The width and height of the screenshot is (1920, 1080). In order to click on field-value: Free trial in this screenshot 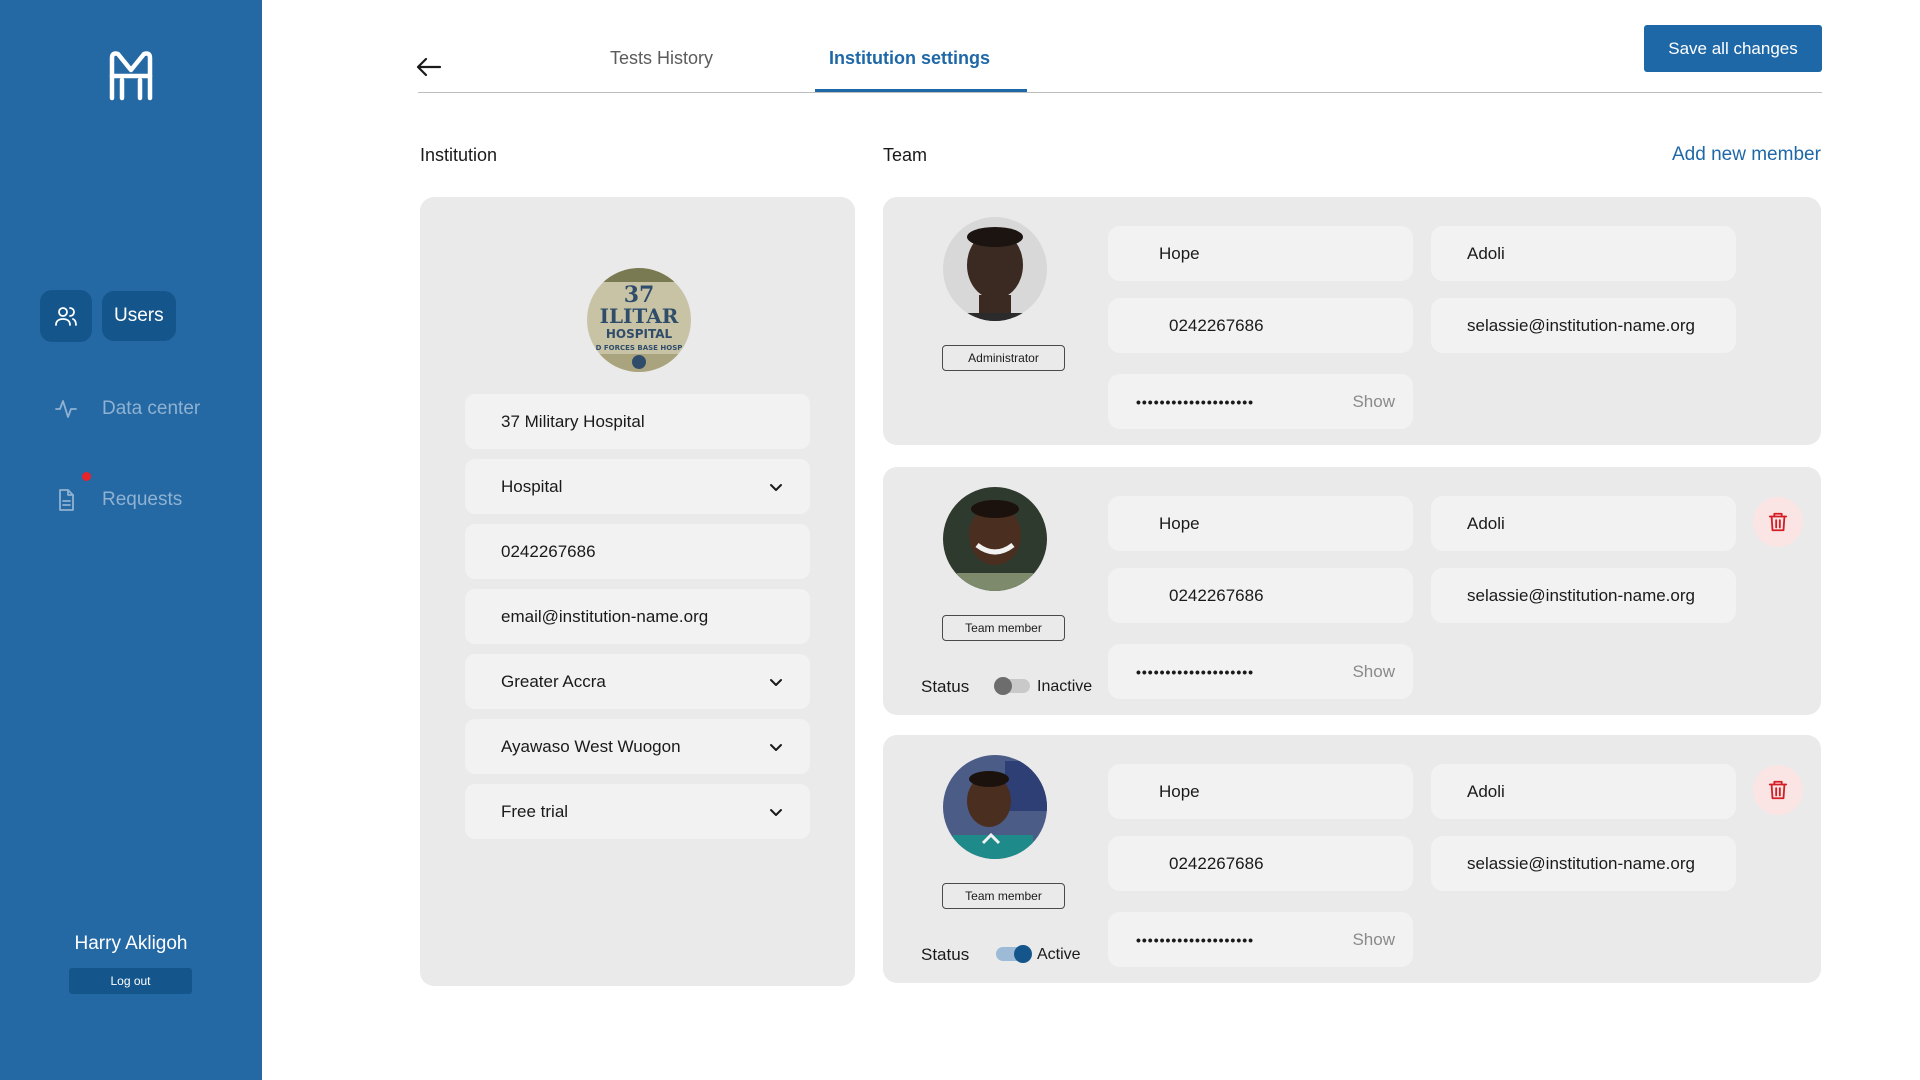, I will do `click(535, 811)`.